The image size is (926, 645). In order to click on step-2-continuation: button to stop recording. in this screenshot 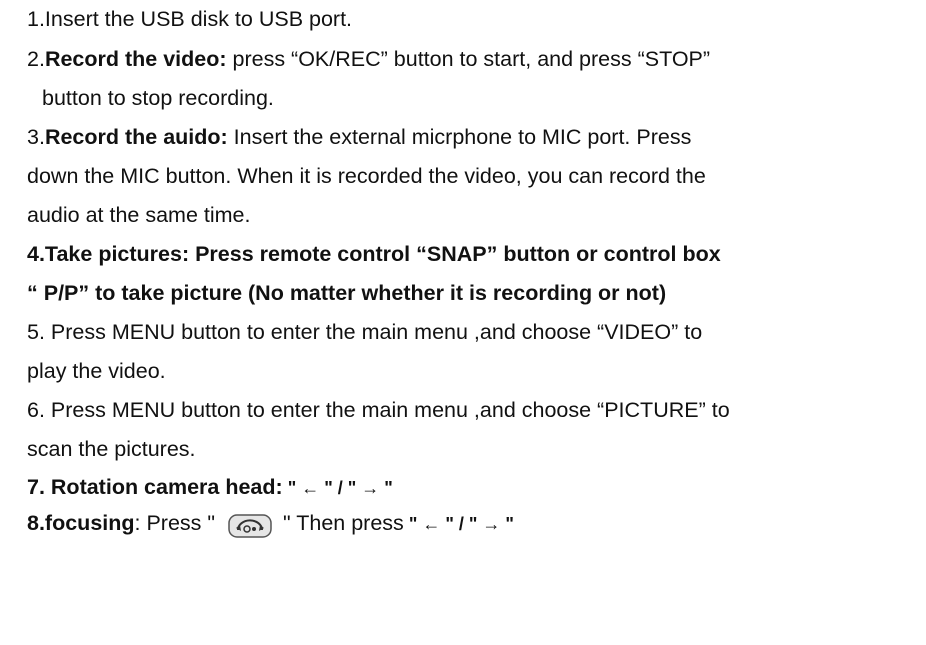, I will do `click(158, 98)`.